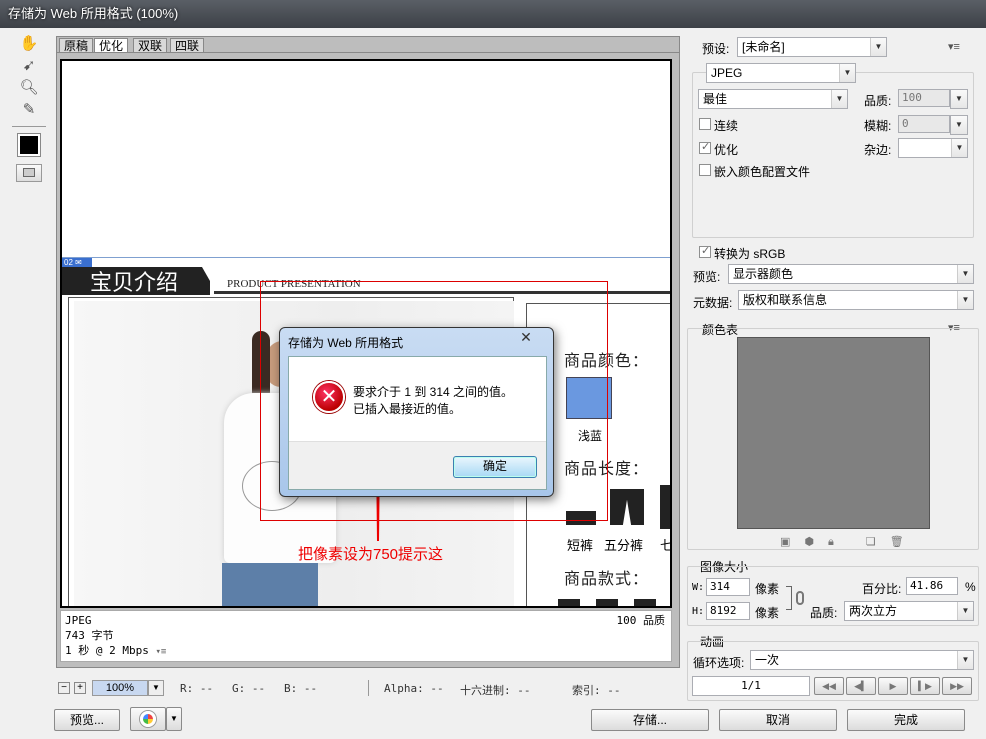 The width and height of the screenshot is (986, 739). I want to click on delete-color-icon: 🗑︎, so click(904, 542).